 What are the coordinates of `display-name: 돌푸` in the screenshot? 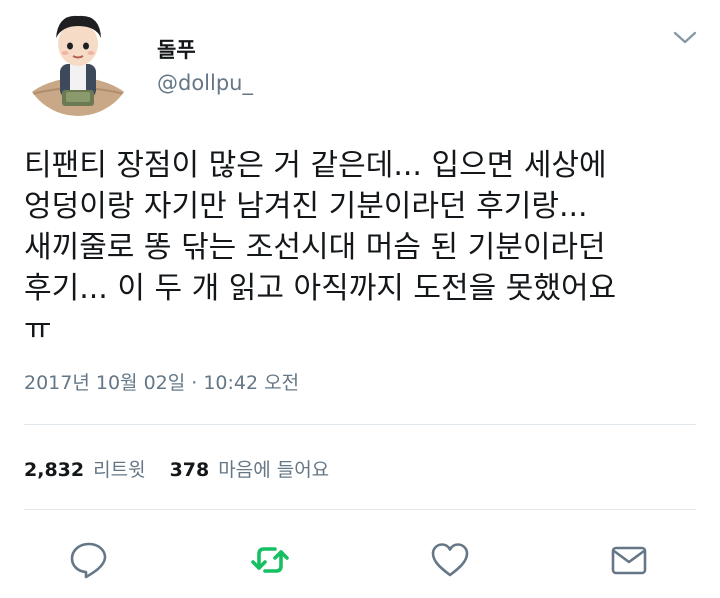 It's located at (176, 49).